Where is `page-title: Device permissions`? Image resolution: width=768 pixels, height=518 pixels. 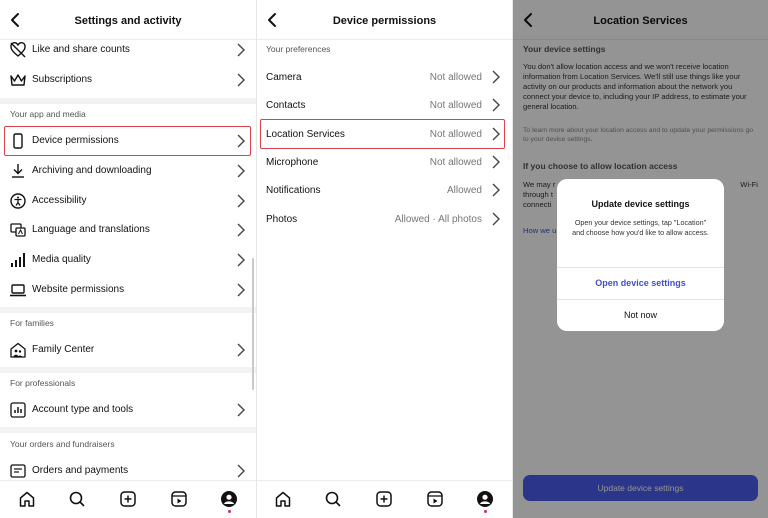
page-title: Device permissions is located at coordinates (384, 21).